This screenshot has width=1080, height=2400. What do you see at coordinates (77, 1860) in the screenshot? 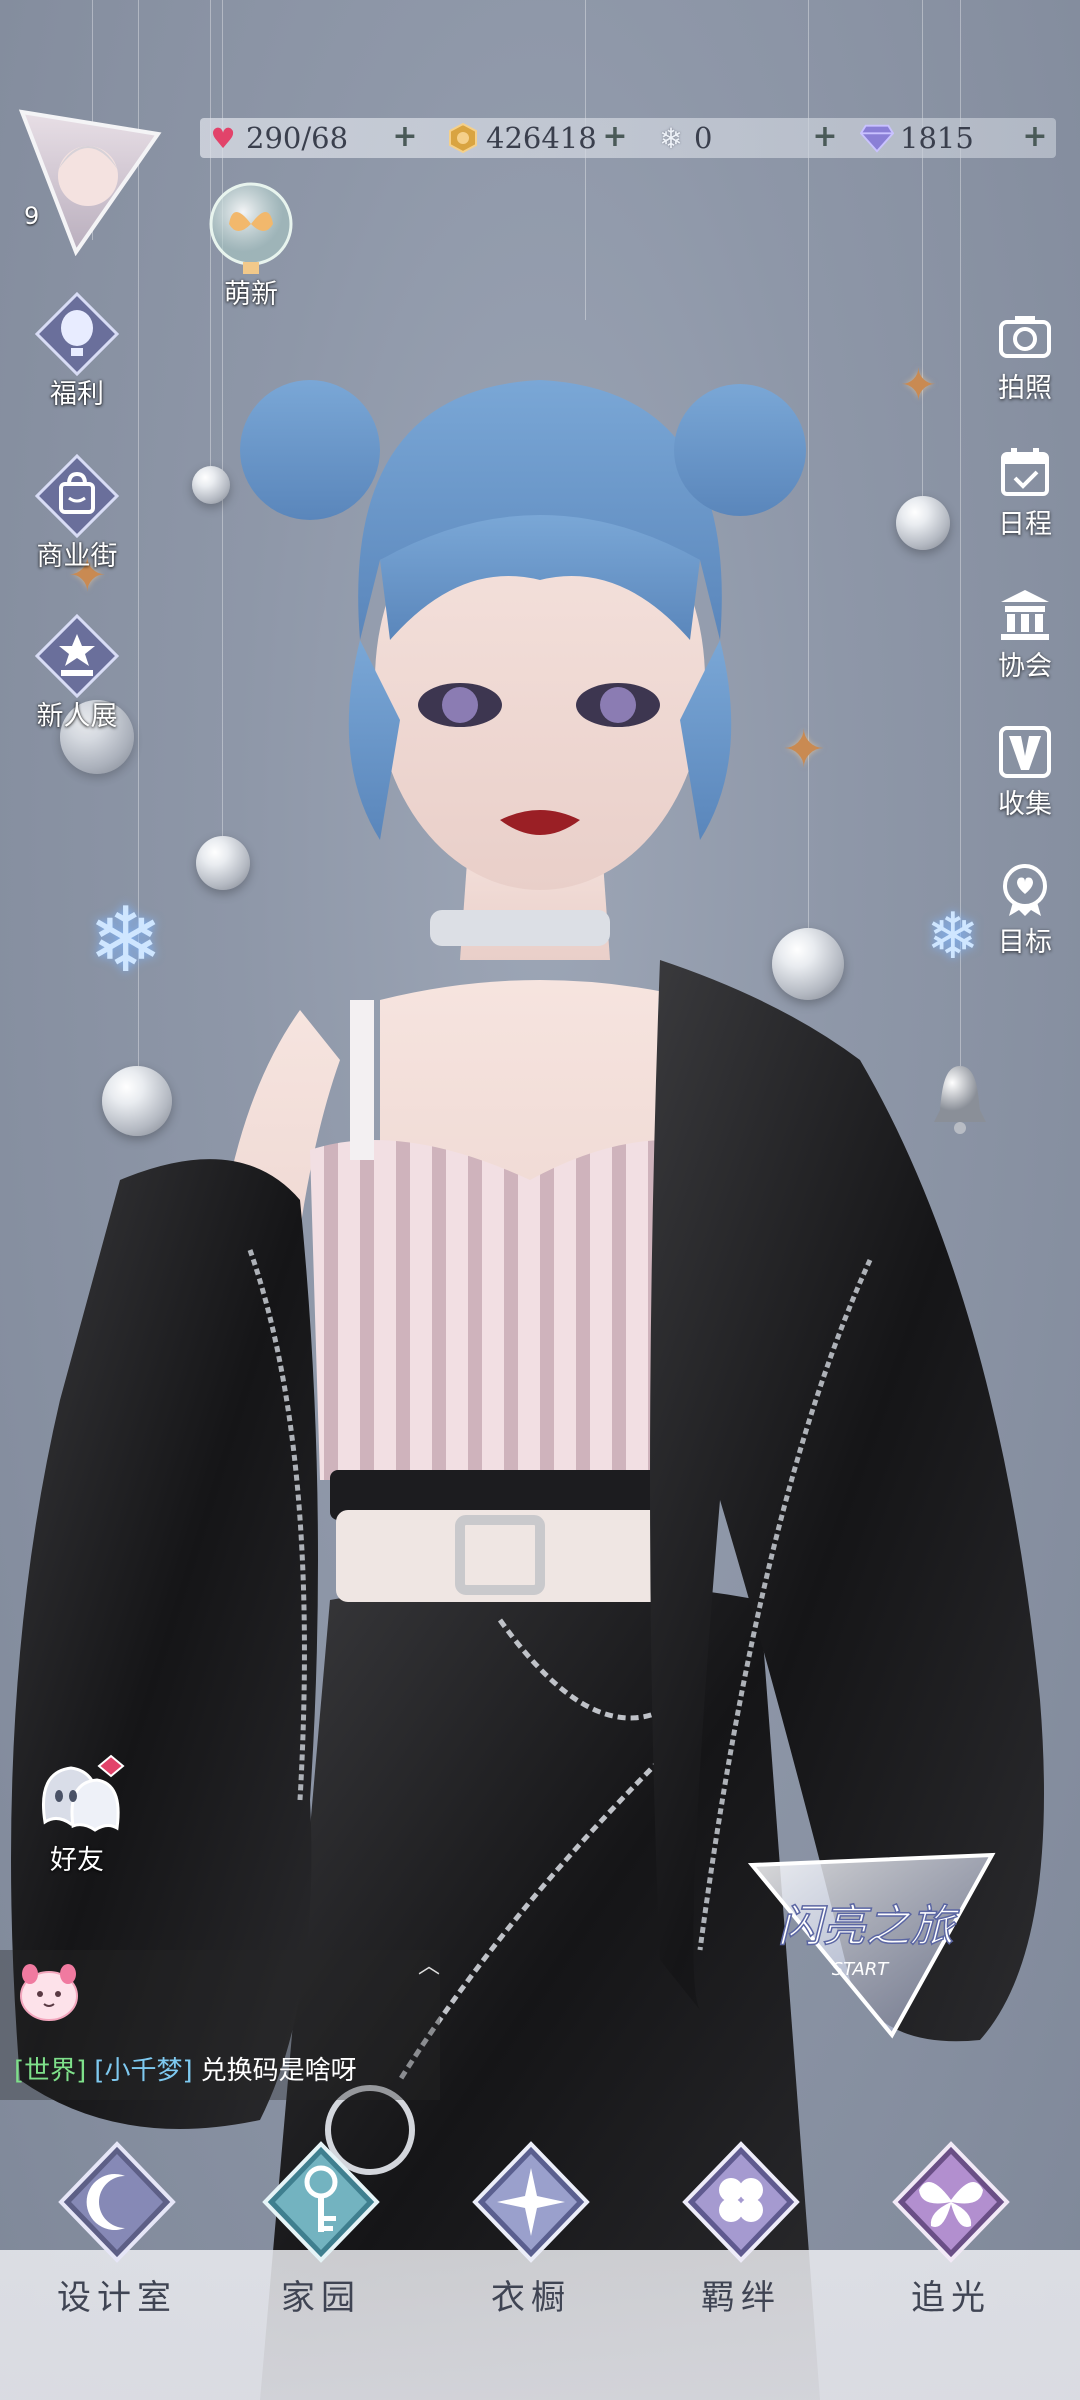
I see `friends-label: 好友` at bounding box center [77, 1860].